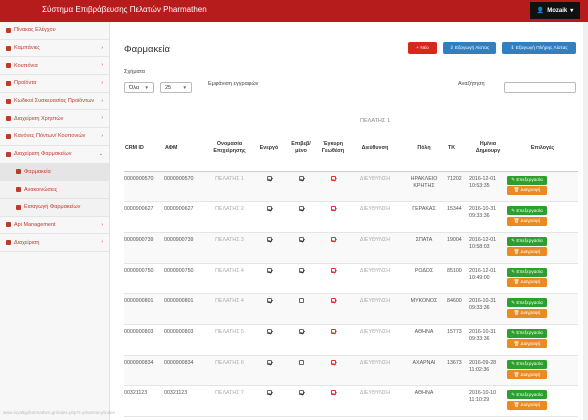 This screenshot has height=420, width=588. I want to click on cell-city: ΑΘΗΝΑ, so click(424, 401).